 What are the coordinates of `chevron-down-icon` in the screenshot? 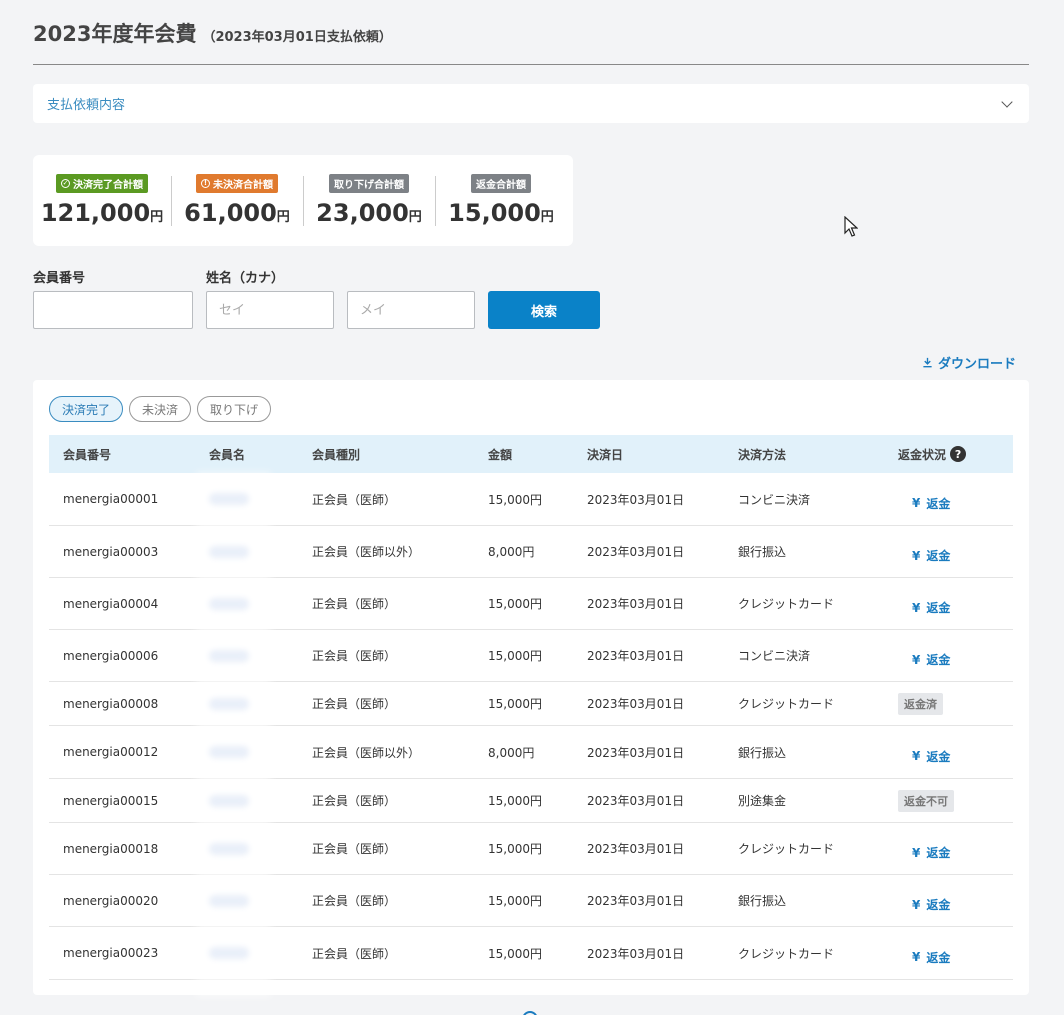 It's located at (1007, 101).